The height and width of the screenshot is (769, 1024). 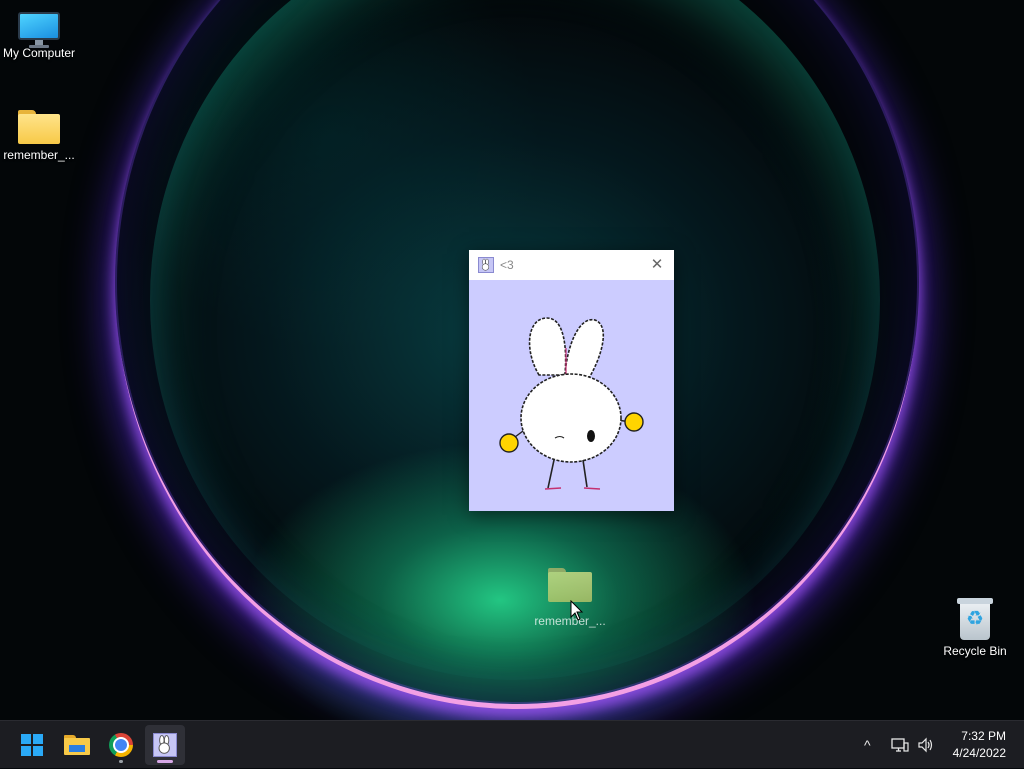 What do you see at coordinates (39, 53) in the screenshot?
I see `desktop-icon-label: My Computer` at bounding box center [39, 53].